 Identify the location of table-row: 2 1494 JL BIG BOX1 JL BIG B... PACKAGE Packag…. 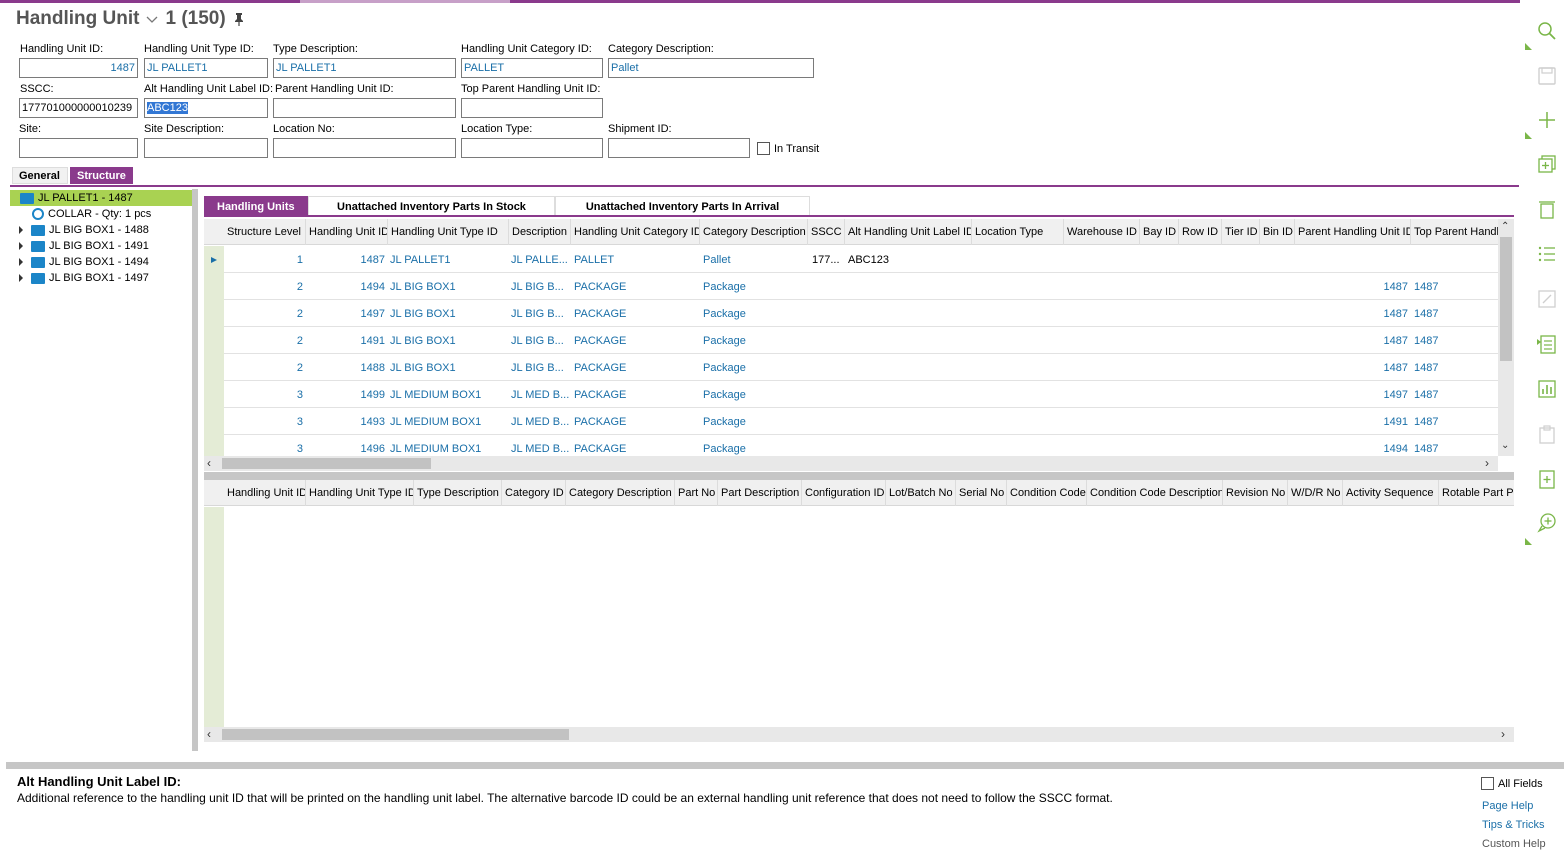
(861, 286).